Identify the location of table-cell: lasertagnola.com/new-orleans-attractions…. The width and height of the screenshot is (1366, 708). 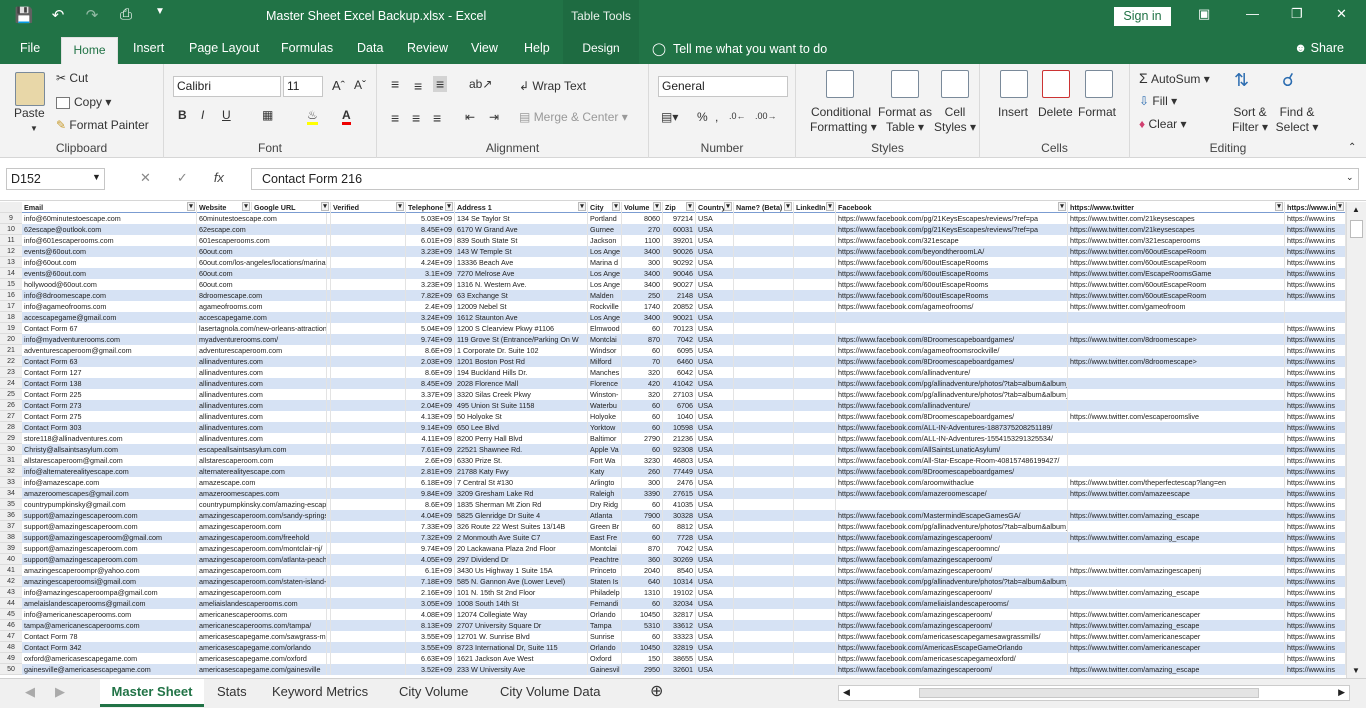
(262, 328).